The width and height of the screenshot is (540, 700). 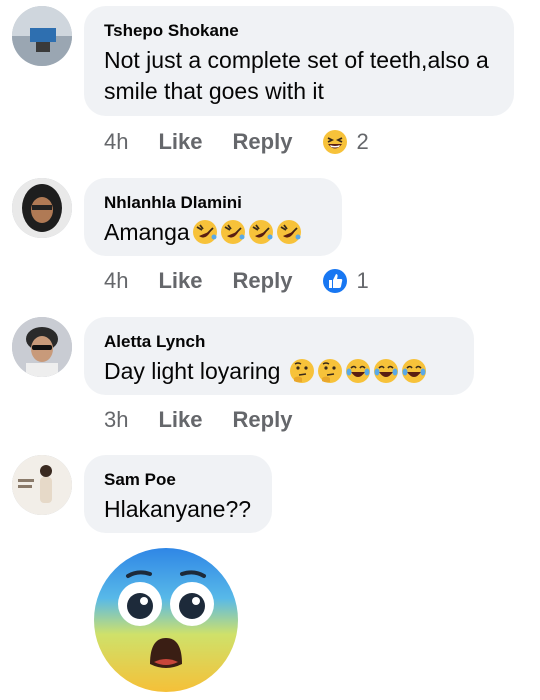 I want to click on reaction-summary: 2, so click(x=345, y=142).